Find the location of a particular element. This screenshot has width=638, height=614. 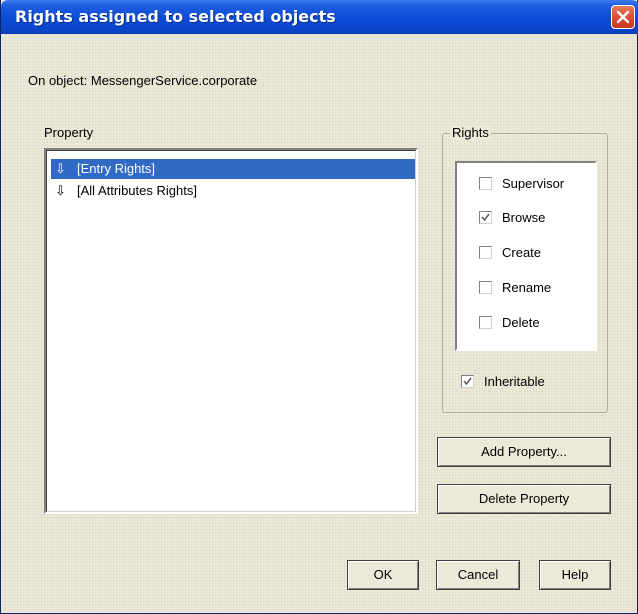

cancel-button: Cancel is located at coordinates (478, 575).